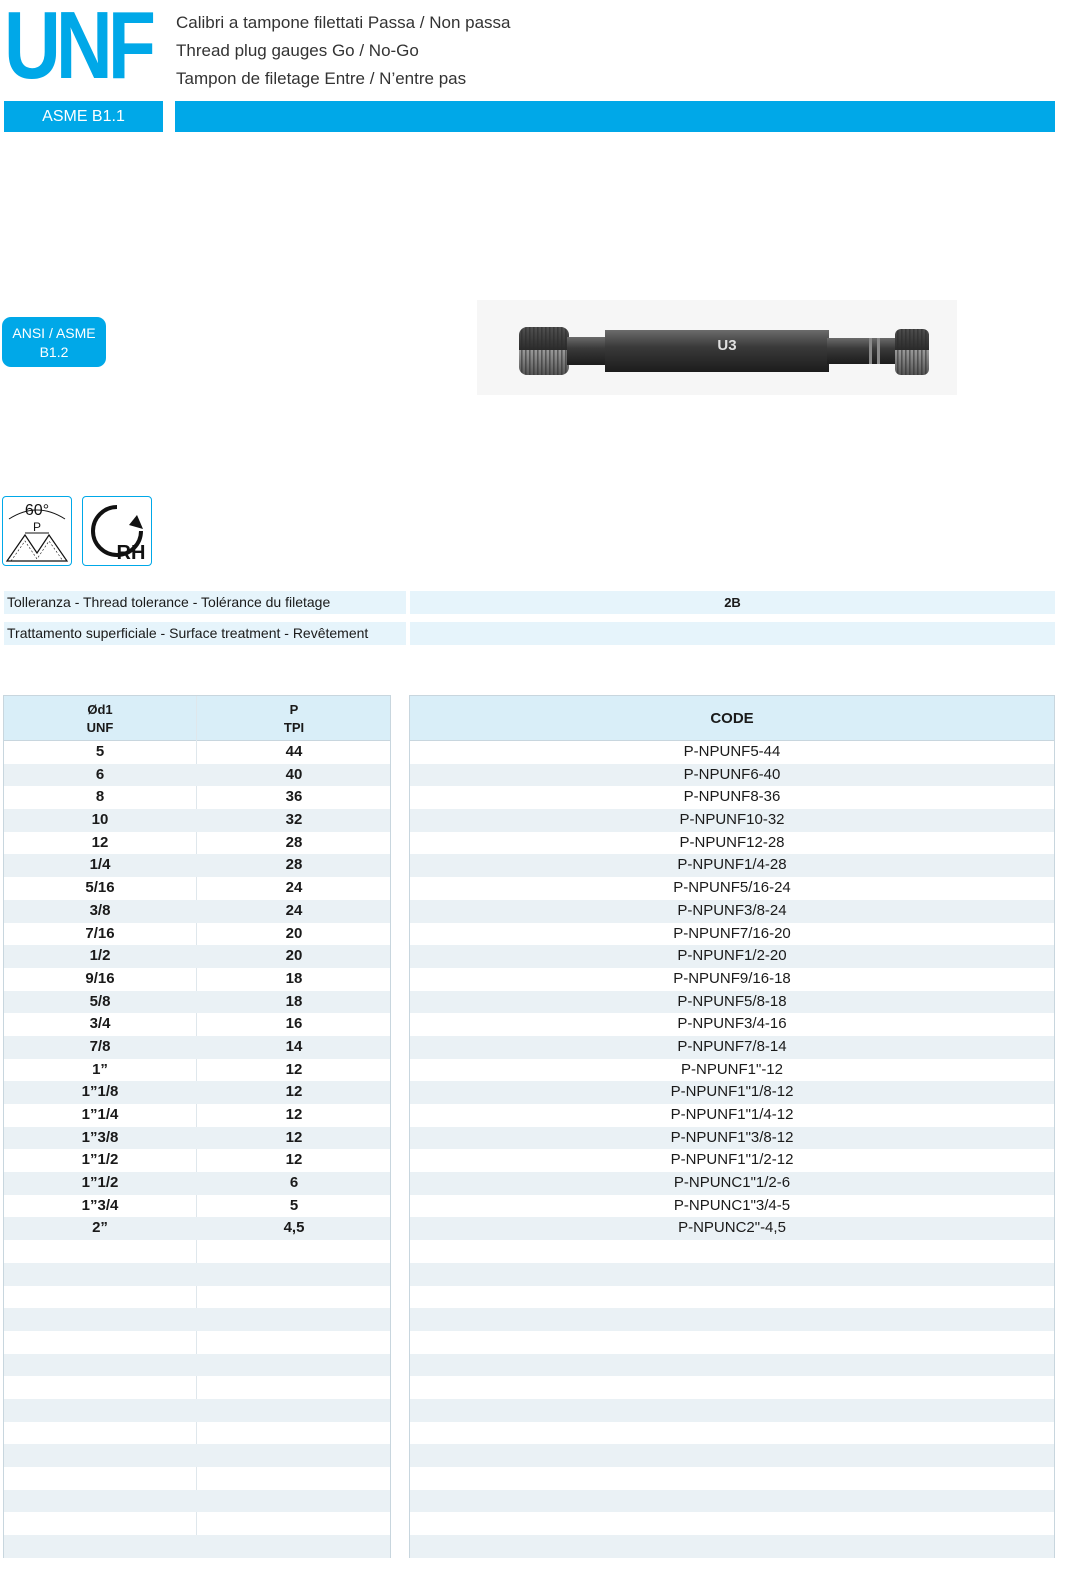 The height and width of the screenshot is (1569, 1072). Describe the element at coordinates (80, 49) in the screenshot. I see `brand-logo: UNF` at that location.